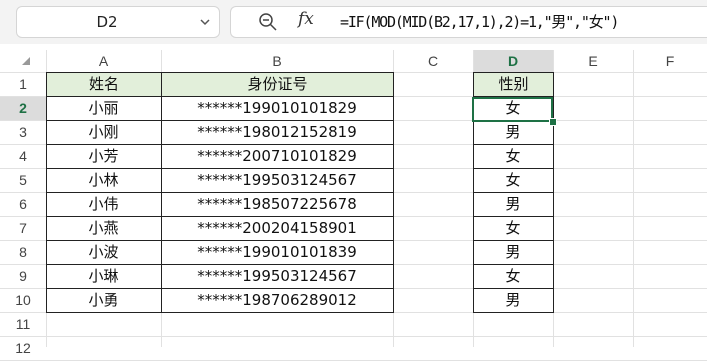  I want to click on row-header-6: 6, so click(23, 204).